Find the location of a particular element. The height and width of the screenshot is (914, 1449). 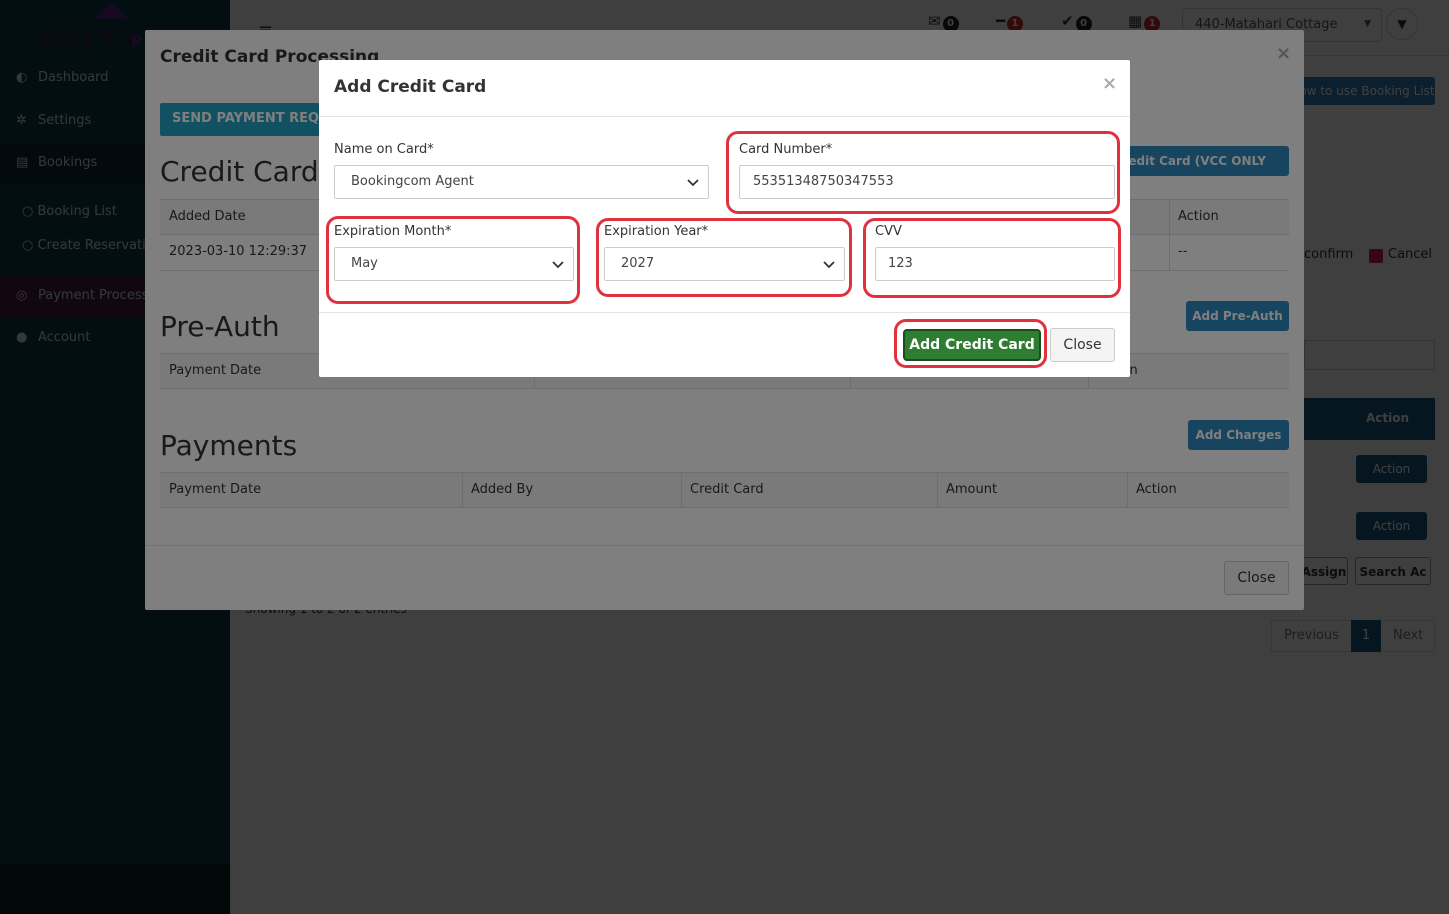

cvv-input: 123 is located at coordinates (995, 264).